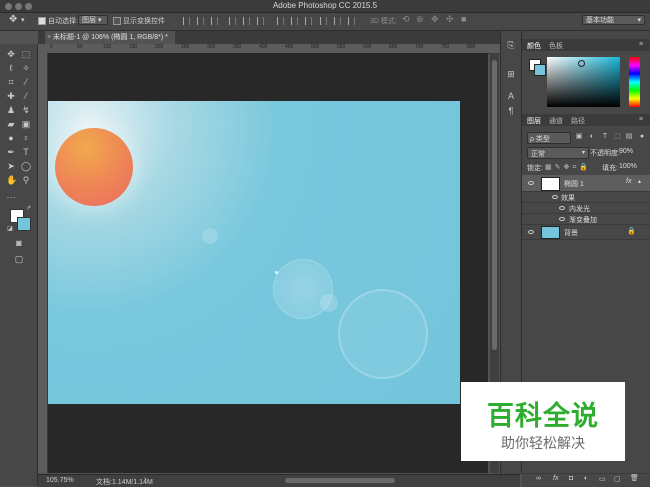 The image size is (650, 487). Describe the element at coordinates (586, 232) in the screenshot. I see `layer-row-background: 背景 🔒` at that location.